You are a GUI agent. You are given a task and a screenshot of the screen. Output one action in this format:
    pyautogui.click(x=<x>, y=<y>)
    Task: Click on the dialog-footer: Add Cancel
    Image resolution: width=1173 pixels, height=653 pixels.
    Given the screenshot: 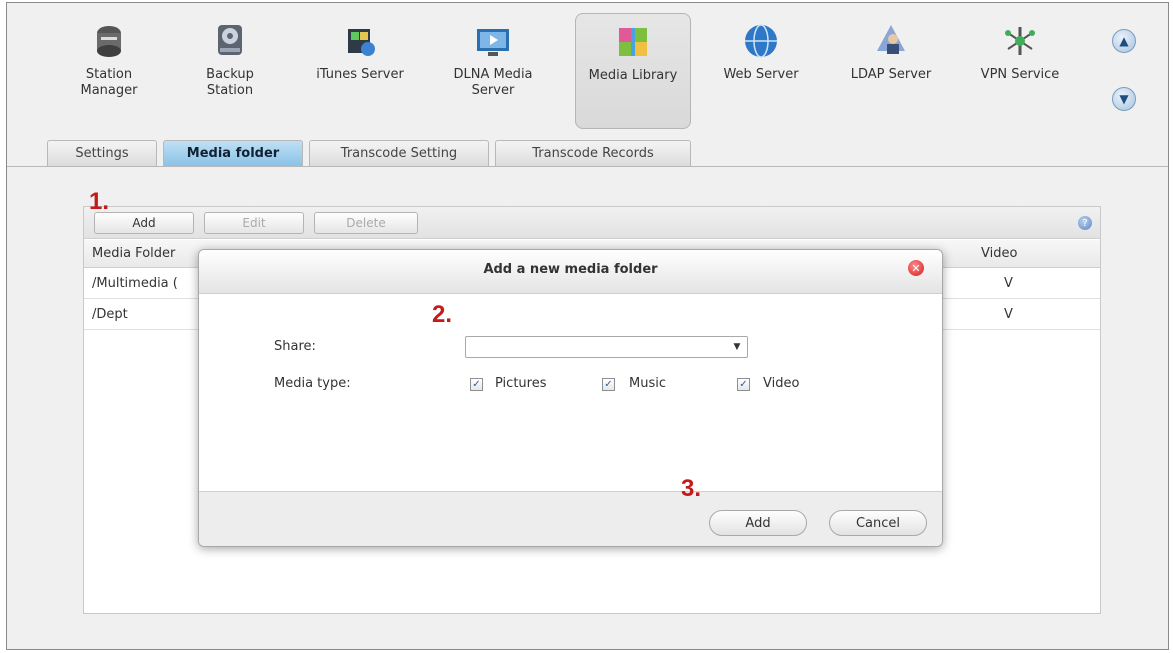 What is the action you would take?
    pyautogui.click(x=570, y=518)
    